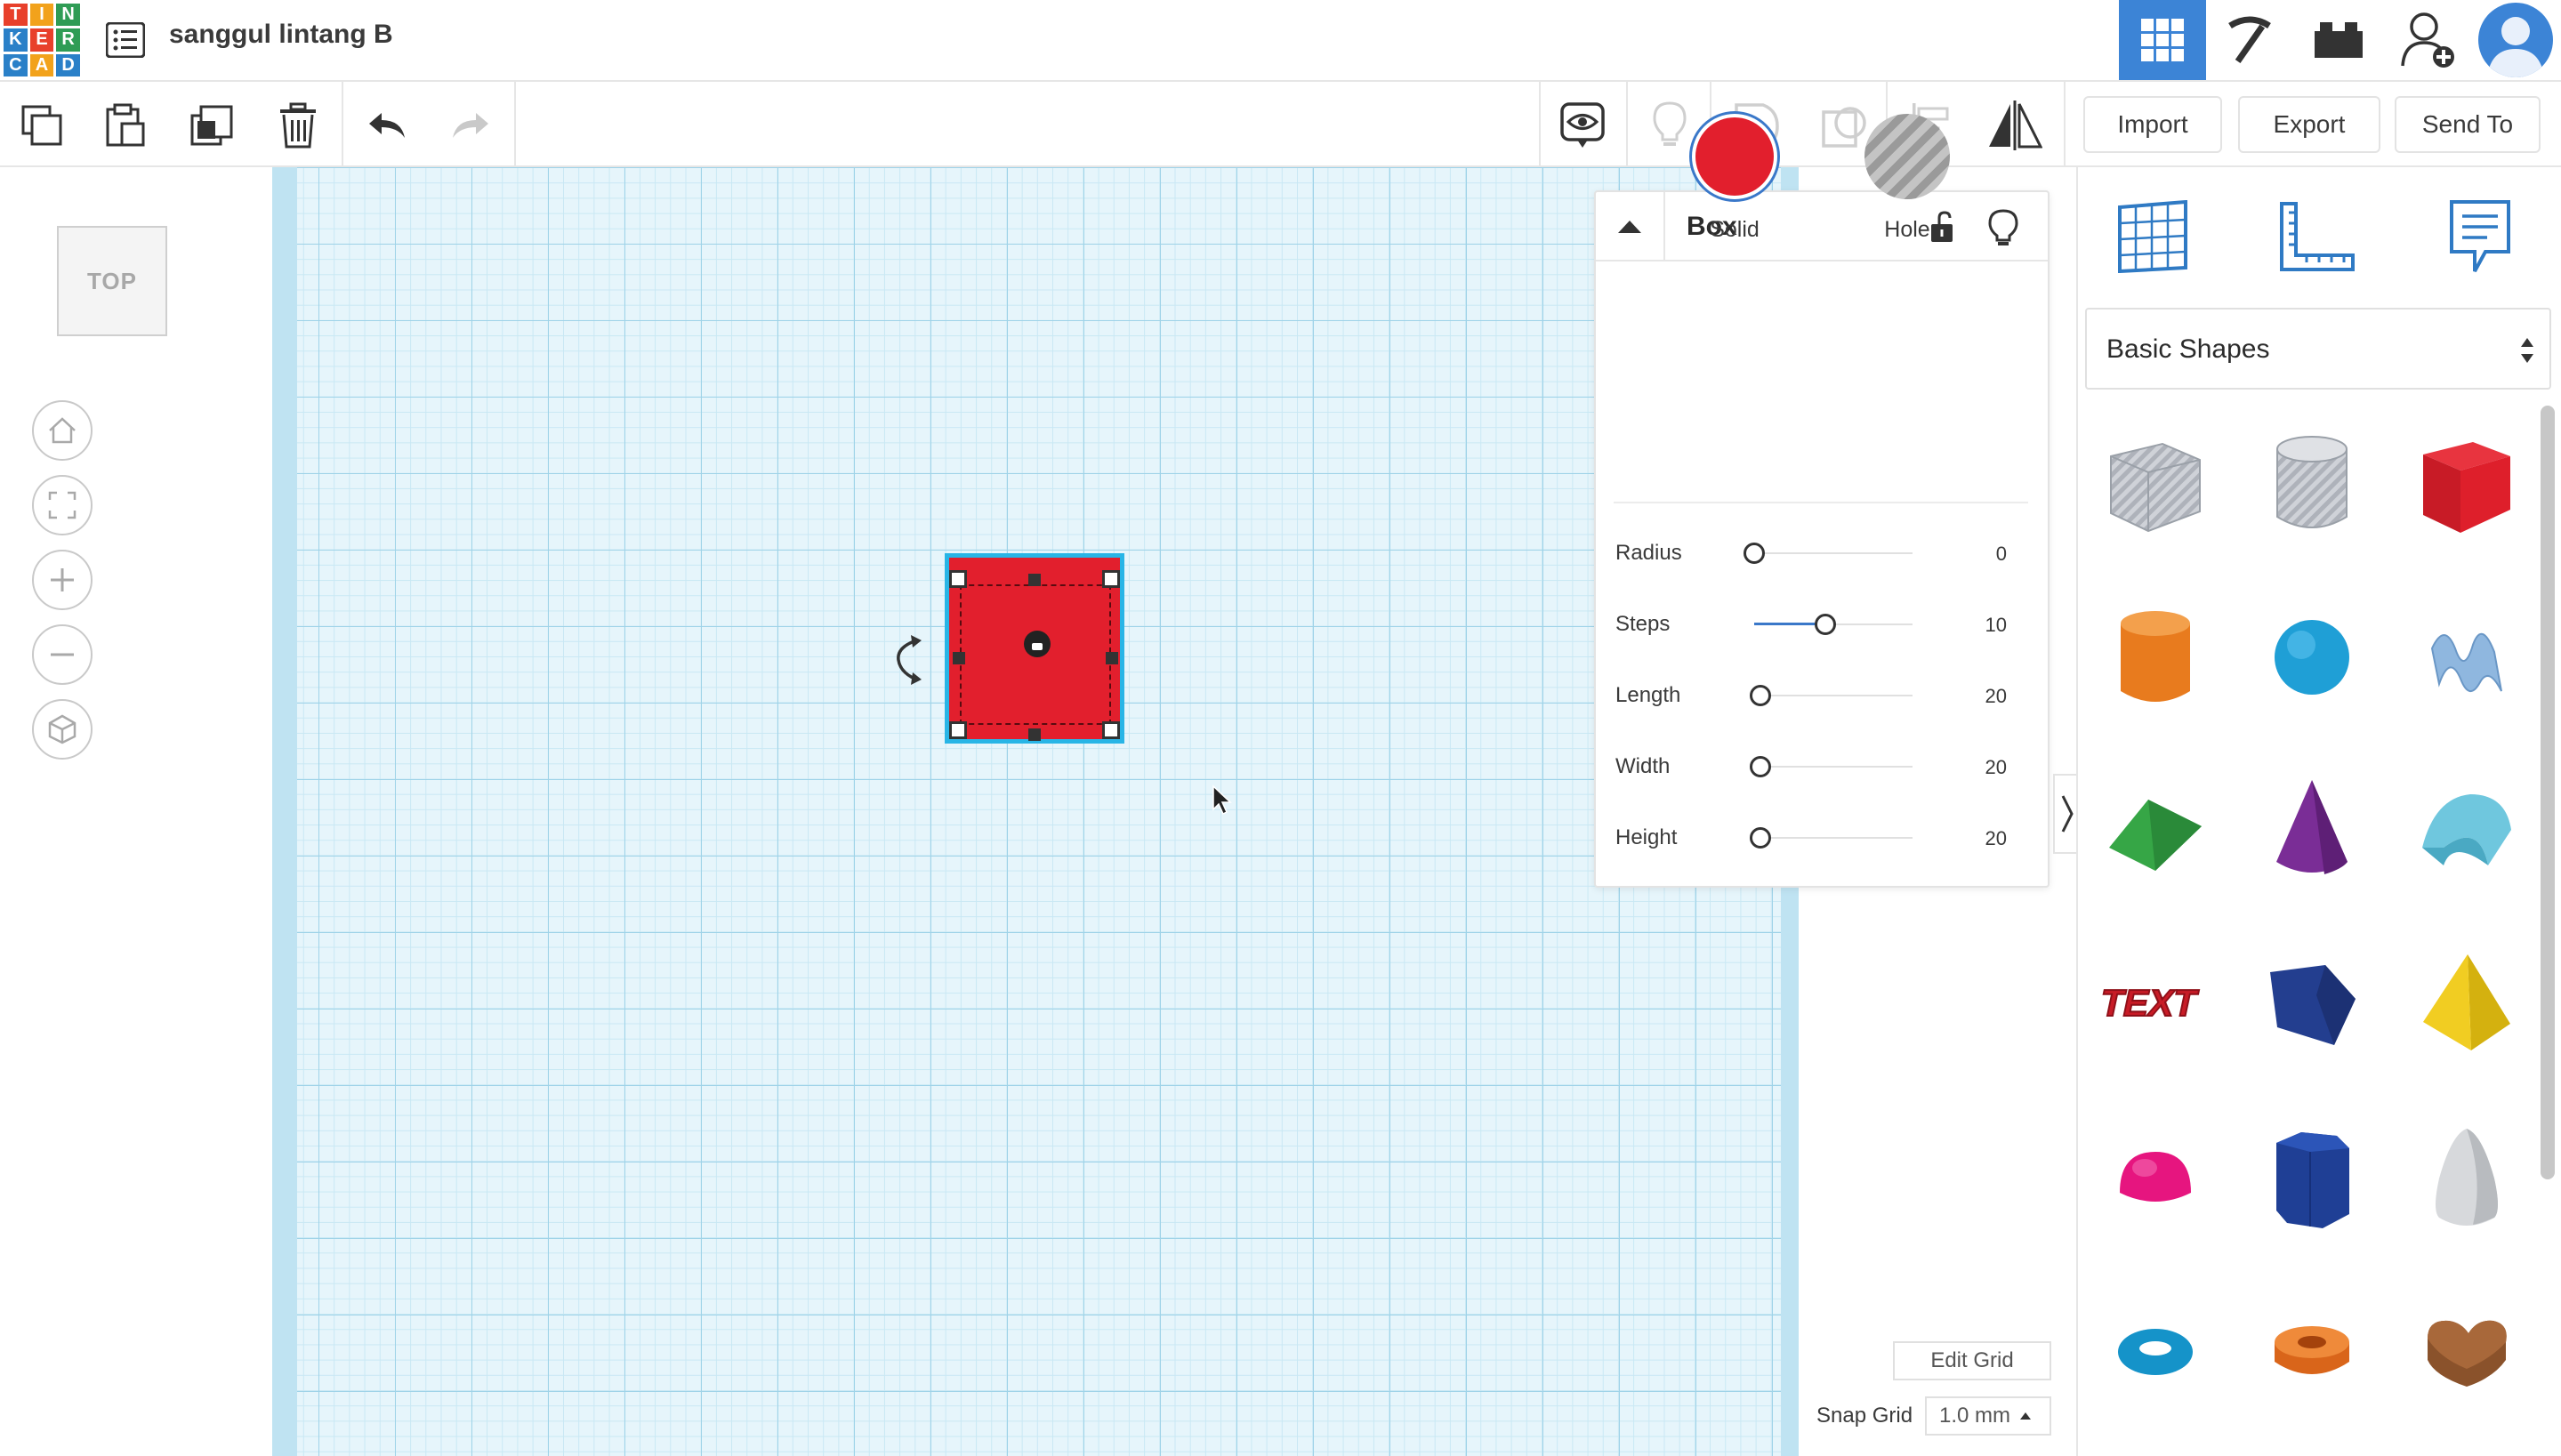  What do you see at coordinates (1988, 1416) in the screenshot?
I see `snap-grid-select: 1.0 mm` at bounding box center [1988, 1416].